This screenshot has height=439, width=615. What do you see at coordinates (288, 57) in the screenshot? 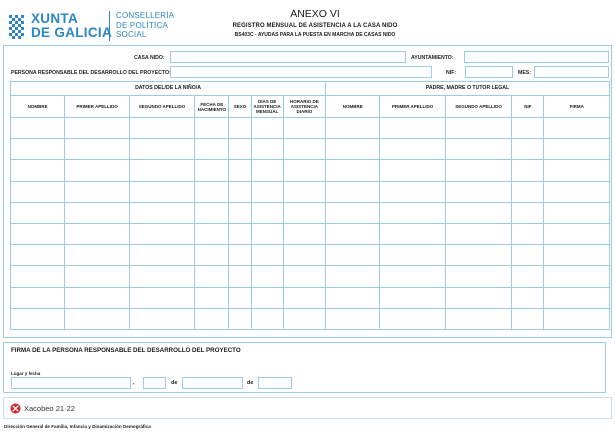
I see `casa-nido-field` at bounding box center [288, 57].